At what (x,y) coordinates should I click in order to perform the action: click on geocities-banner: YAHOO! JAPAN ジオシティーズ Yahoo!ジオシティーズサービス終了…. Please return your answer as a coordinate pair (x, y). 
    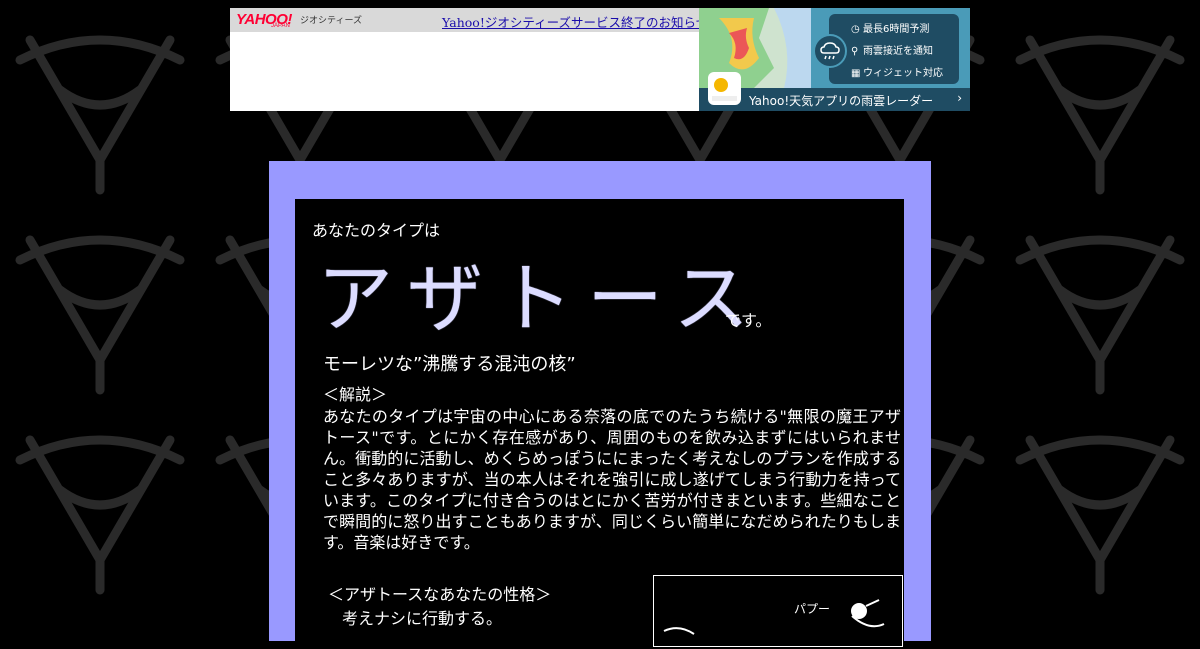
    Looking at the image, I should click on (600, 59).